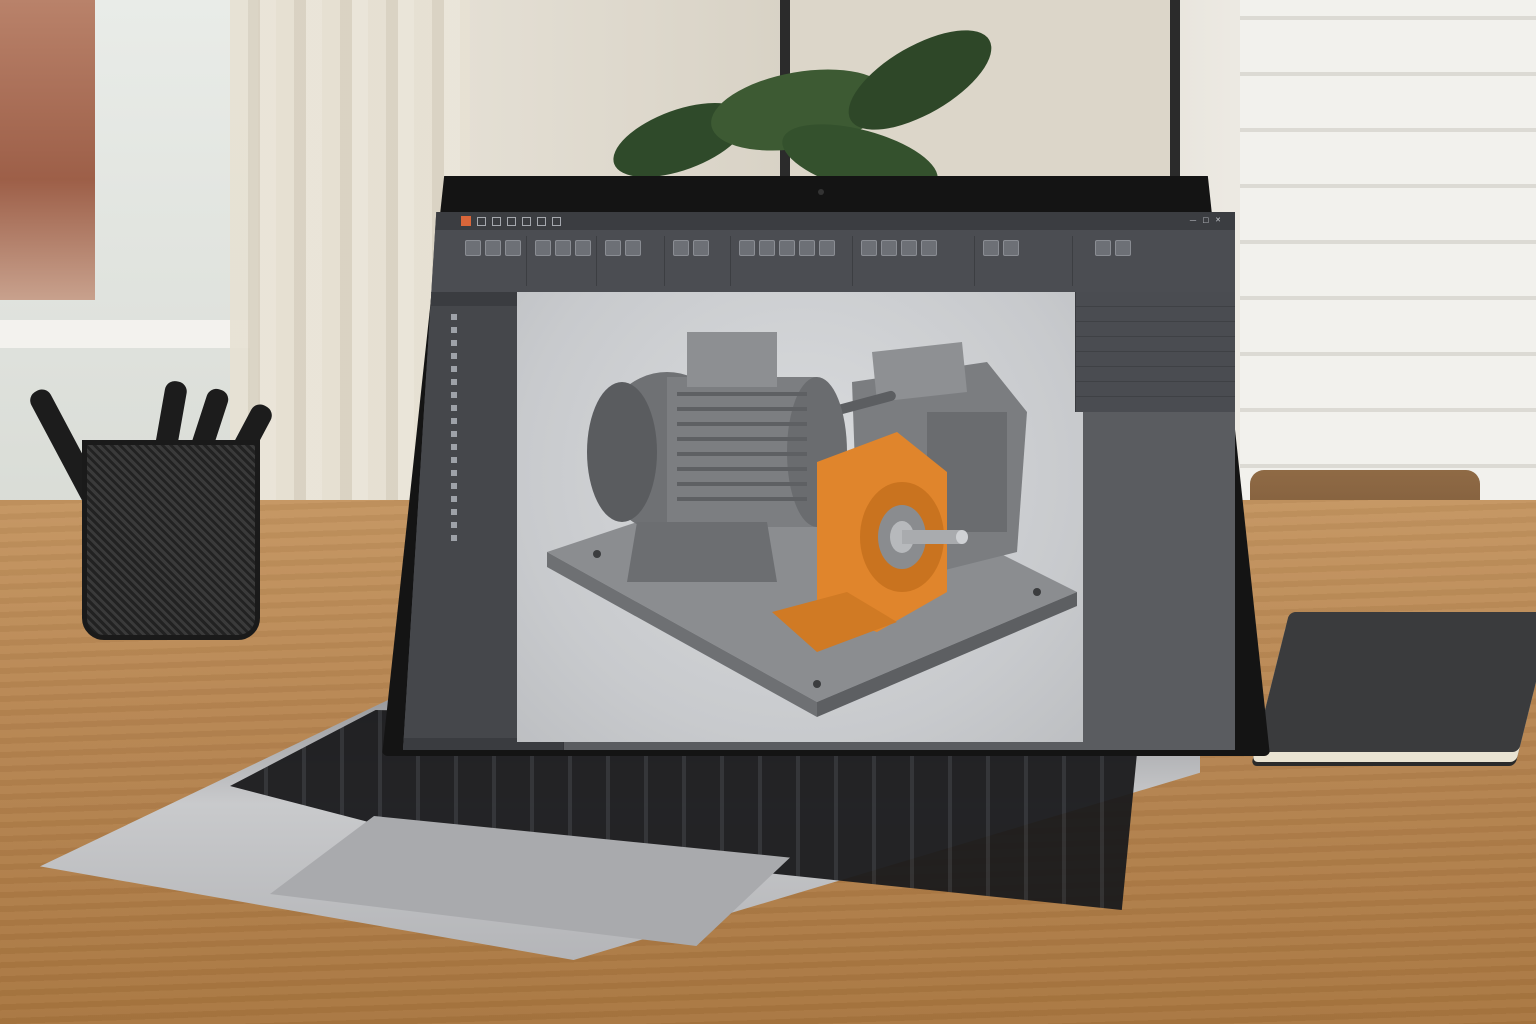 The width and height of the screenshot is (1536, 1024). What do you see at coordinates (747, 248) in the screenshot?
I see `constraint-button` at bounding box center [747, 248].